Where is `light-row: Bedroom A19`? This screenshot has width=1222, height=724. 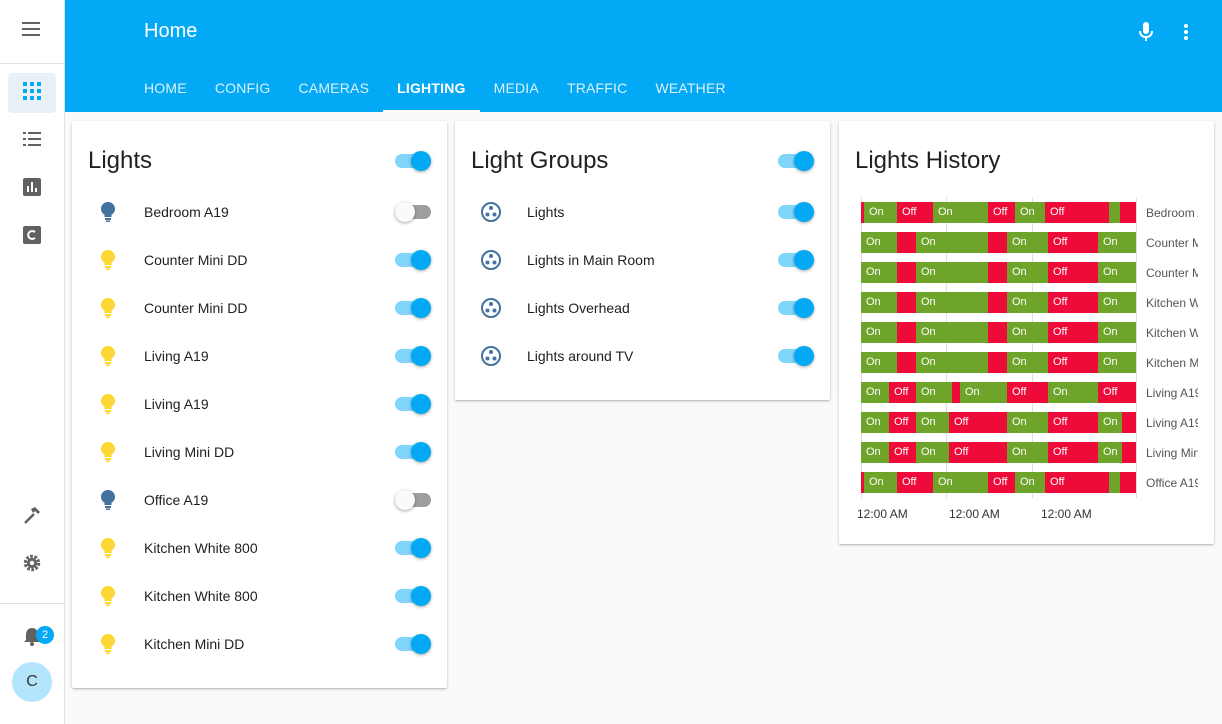
light-row: Bedroom A19 is located at coordinates (259, 212).